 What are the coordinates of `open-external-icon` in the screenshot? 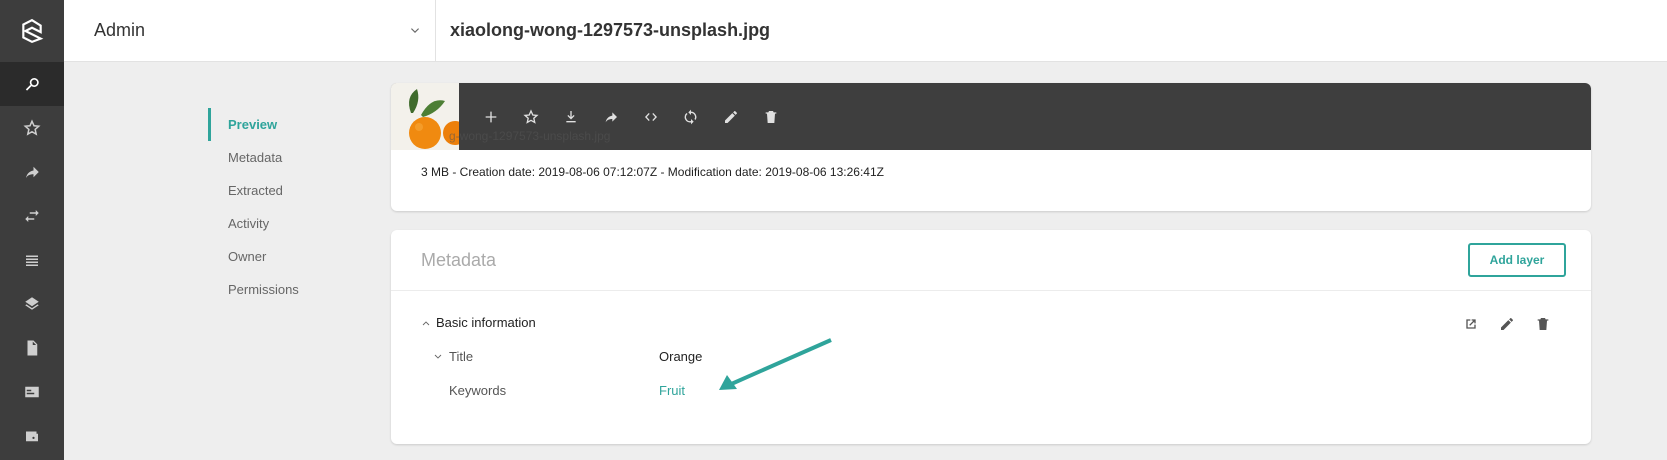 It's located at (1471, 324).